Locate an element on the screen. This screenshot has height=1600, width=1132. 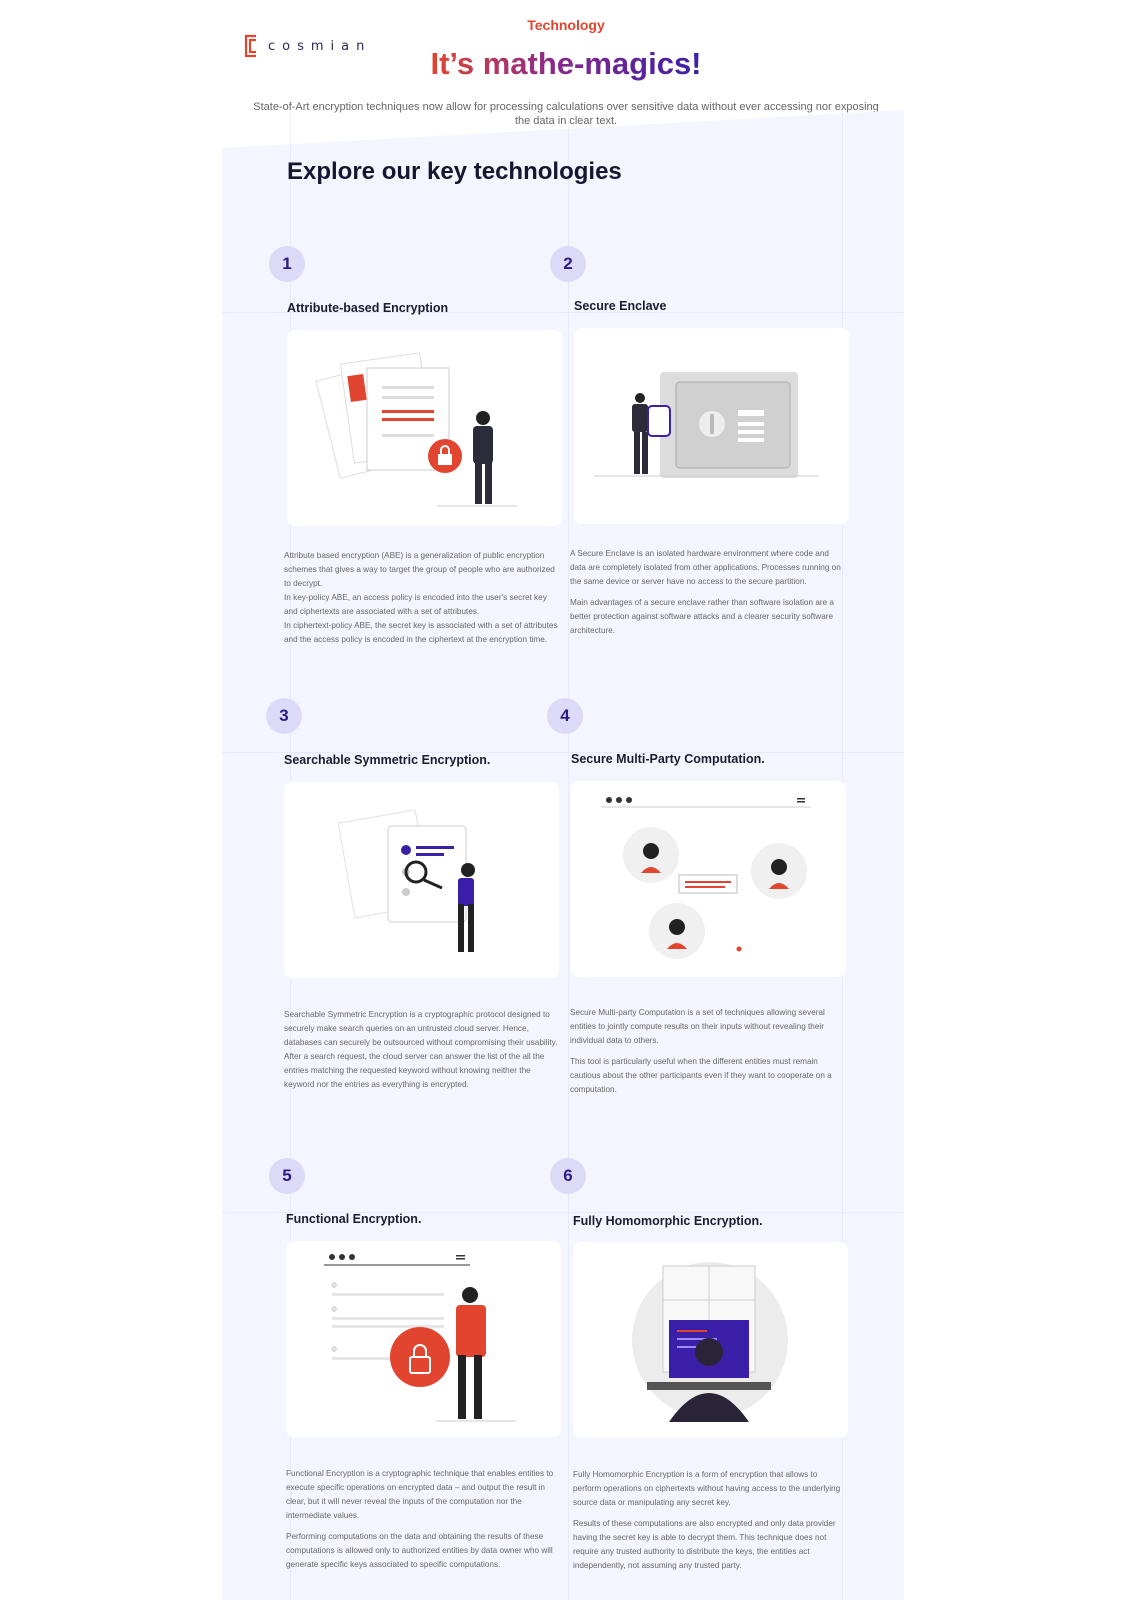
step-number-3: 3 is located at coordinates (284, 716).